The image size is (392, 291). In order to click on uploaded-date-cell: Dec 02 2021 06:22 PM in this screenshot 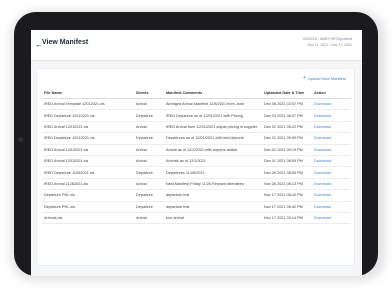, I will do `click(287, 127)`.